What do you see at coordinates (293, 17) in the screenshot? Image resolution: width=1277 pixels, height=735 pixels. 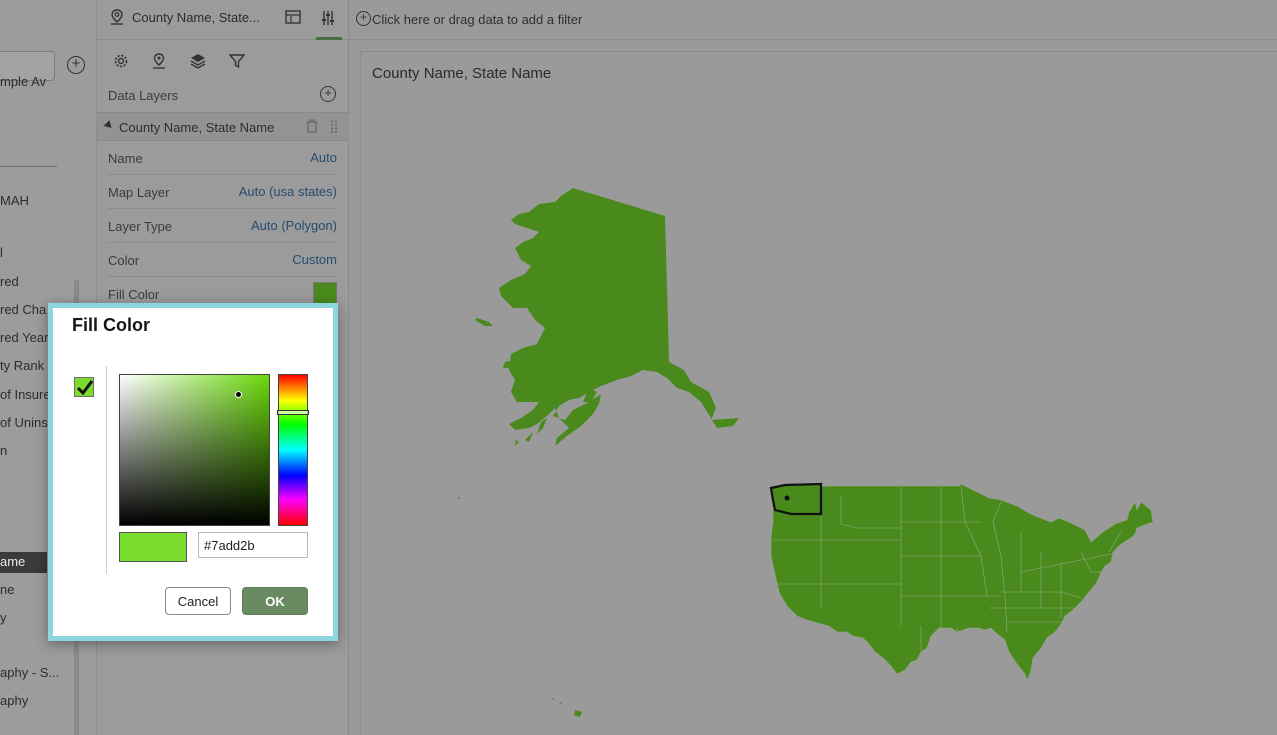 I see `grid-icon` at bounding box center [293, 17].